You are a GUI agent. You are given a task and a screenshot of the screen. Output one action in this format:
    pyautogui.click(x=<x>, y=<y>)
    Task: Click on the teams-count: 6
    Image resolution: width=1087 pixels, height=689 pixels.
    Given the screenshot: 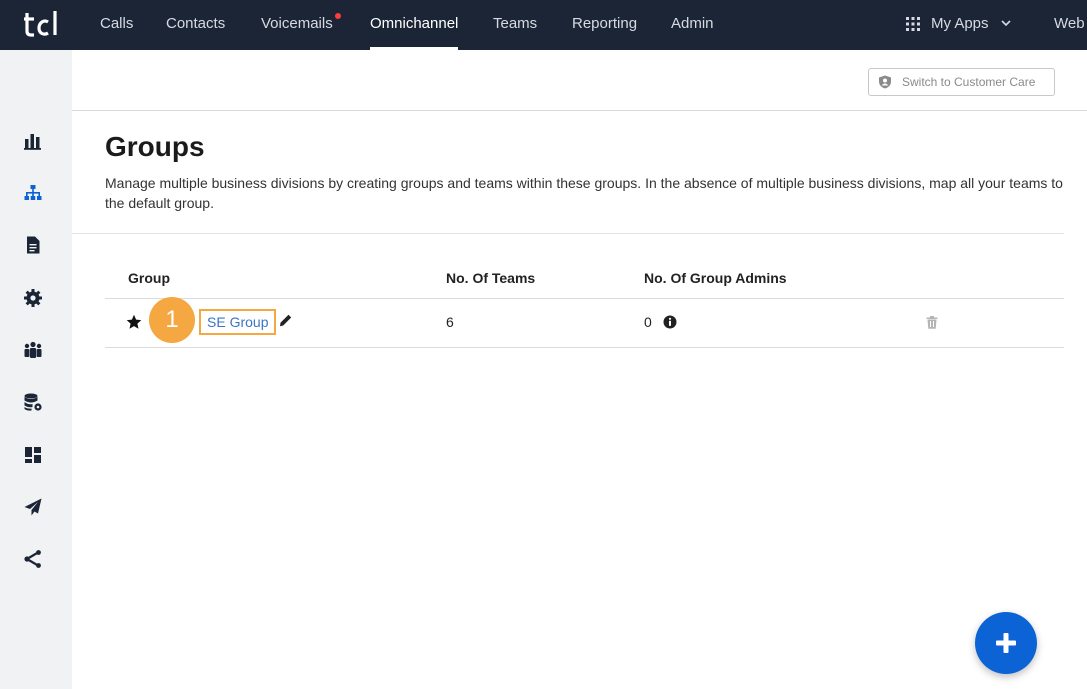 What is the action you would take?
    pyautogui.click(x=450, y=322)
    